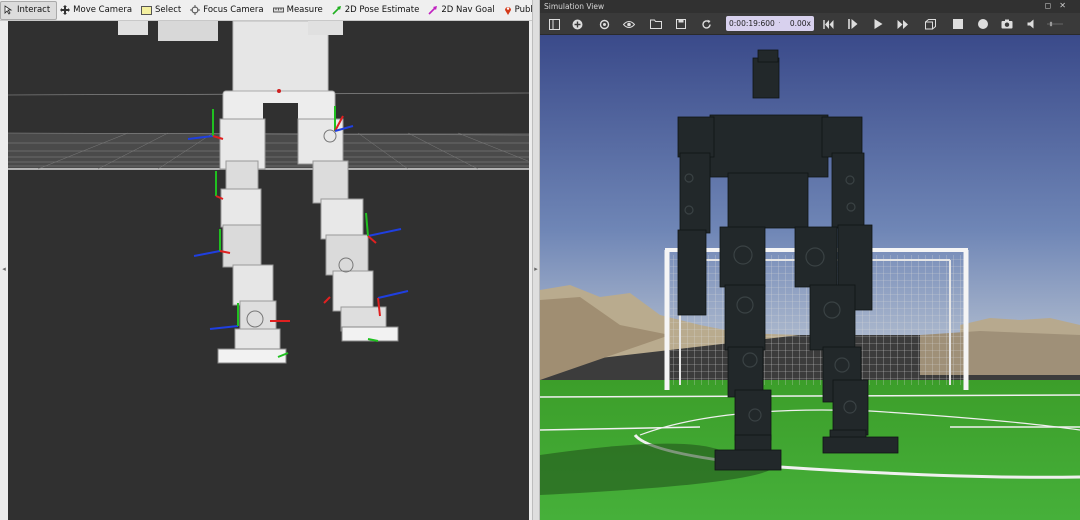 The image size is (1080, 520). I want to click on pose-estimate-arrow-icon, so click(336, 10).